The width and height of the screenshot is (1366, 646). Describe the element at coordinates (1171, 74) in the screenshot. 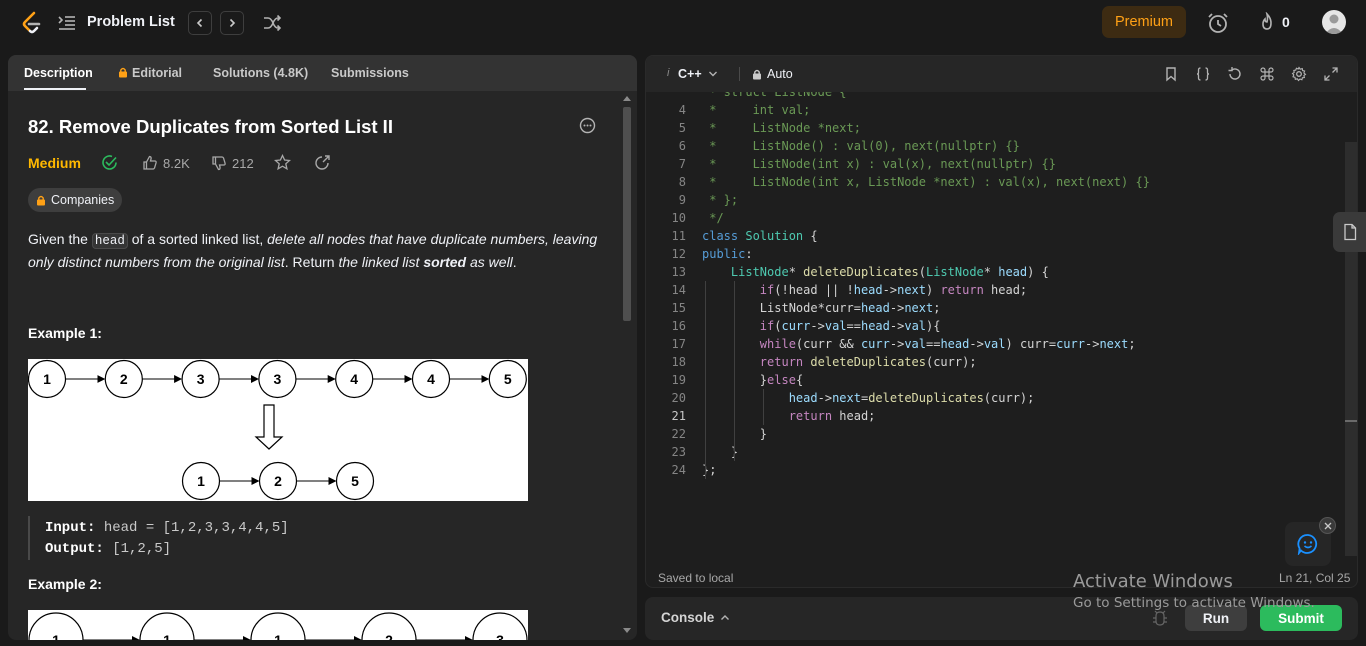

I see `bookmark-icon` at that location.